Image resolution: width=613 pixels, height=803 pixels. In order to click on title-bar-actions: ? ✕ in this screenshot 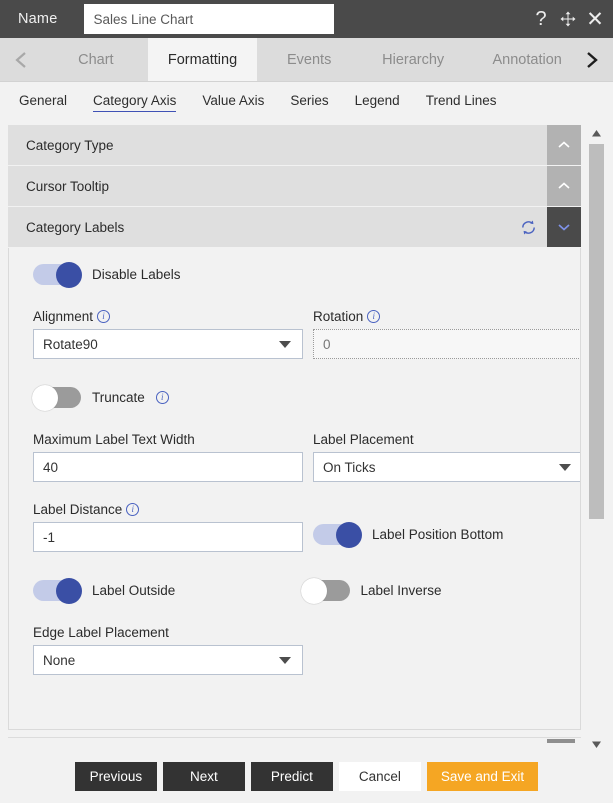, I will do `click(568, 19)`.